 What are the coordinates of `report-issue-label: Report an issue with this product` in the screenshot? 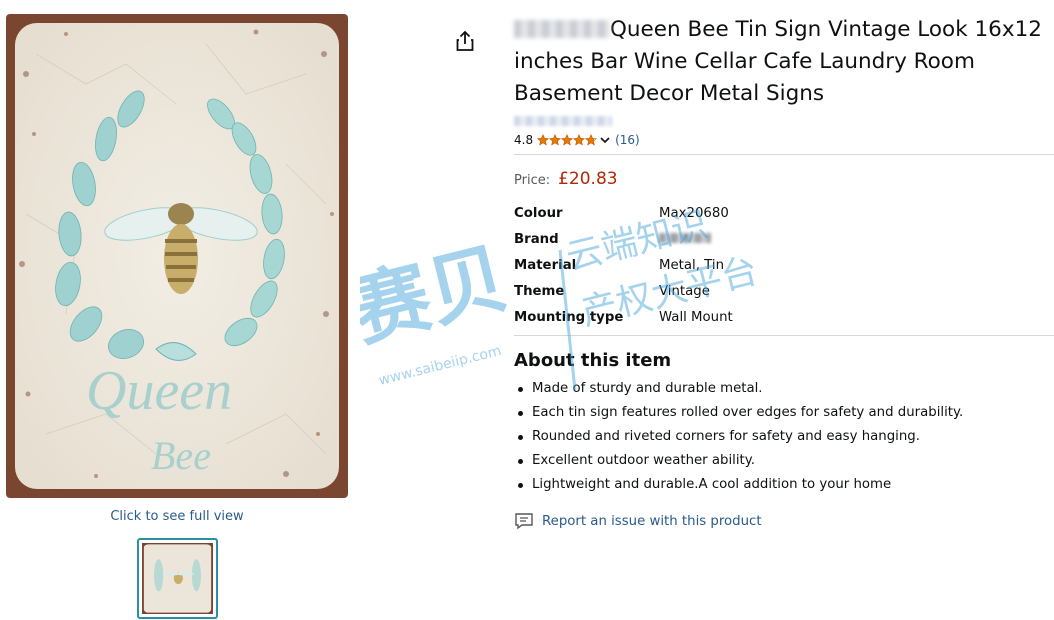 It's located at (652, 521).